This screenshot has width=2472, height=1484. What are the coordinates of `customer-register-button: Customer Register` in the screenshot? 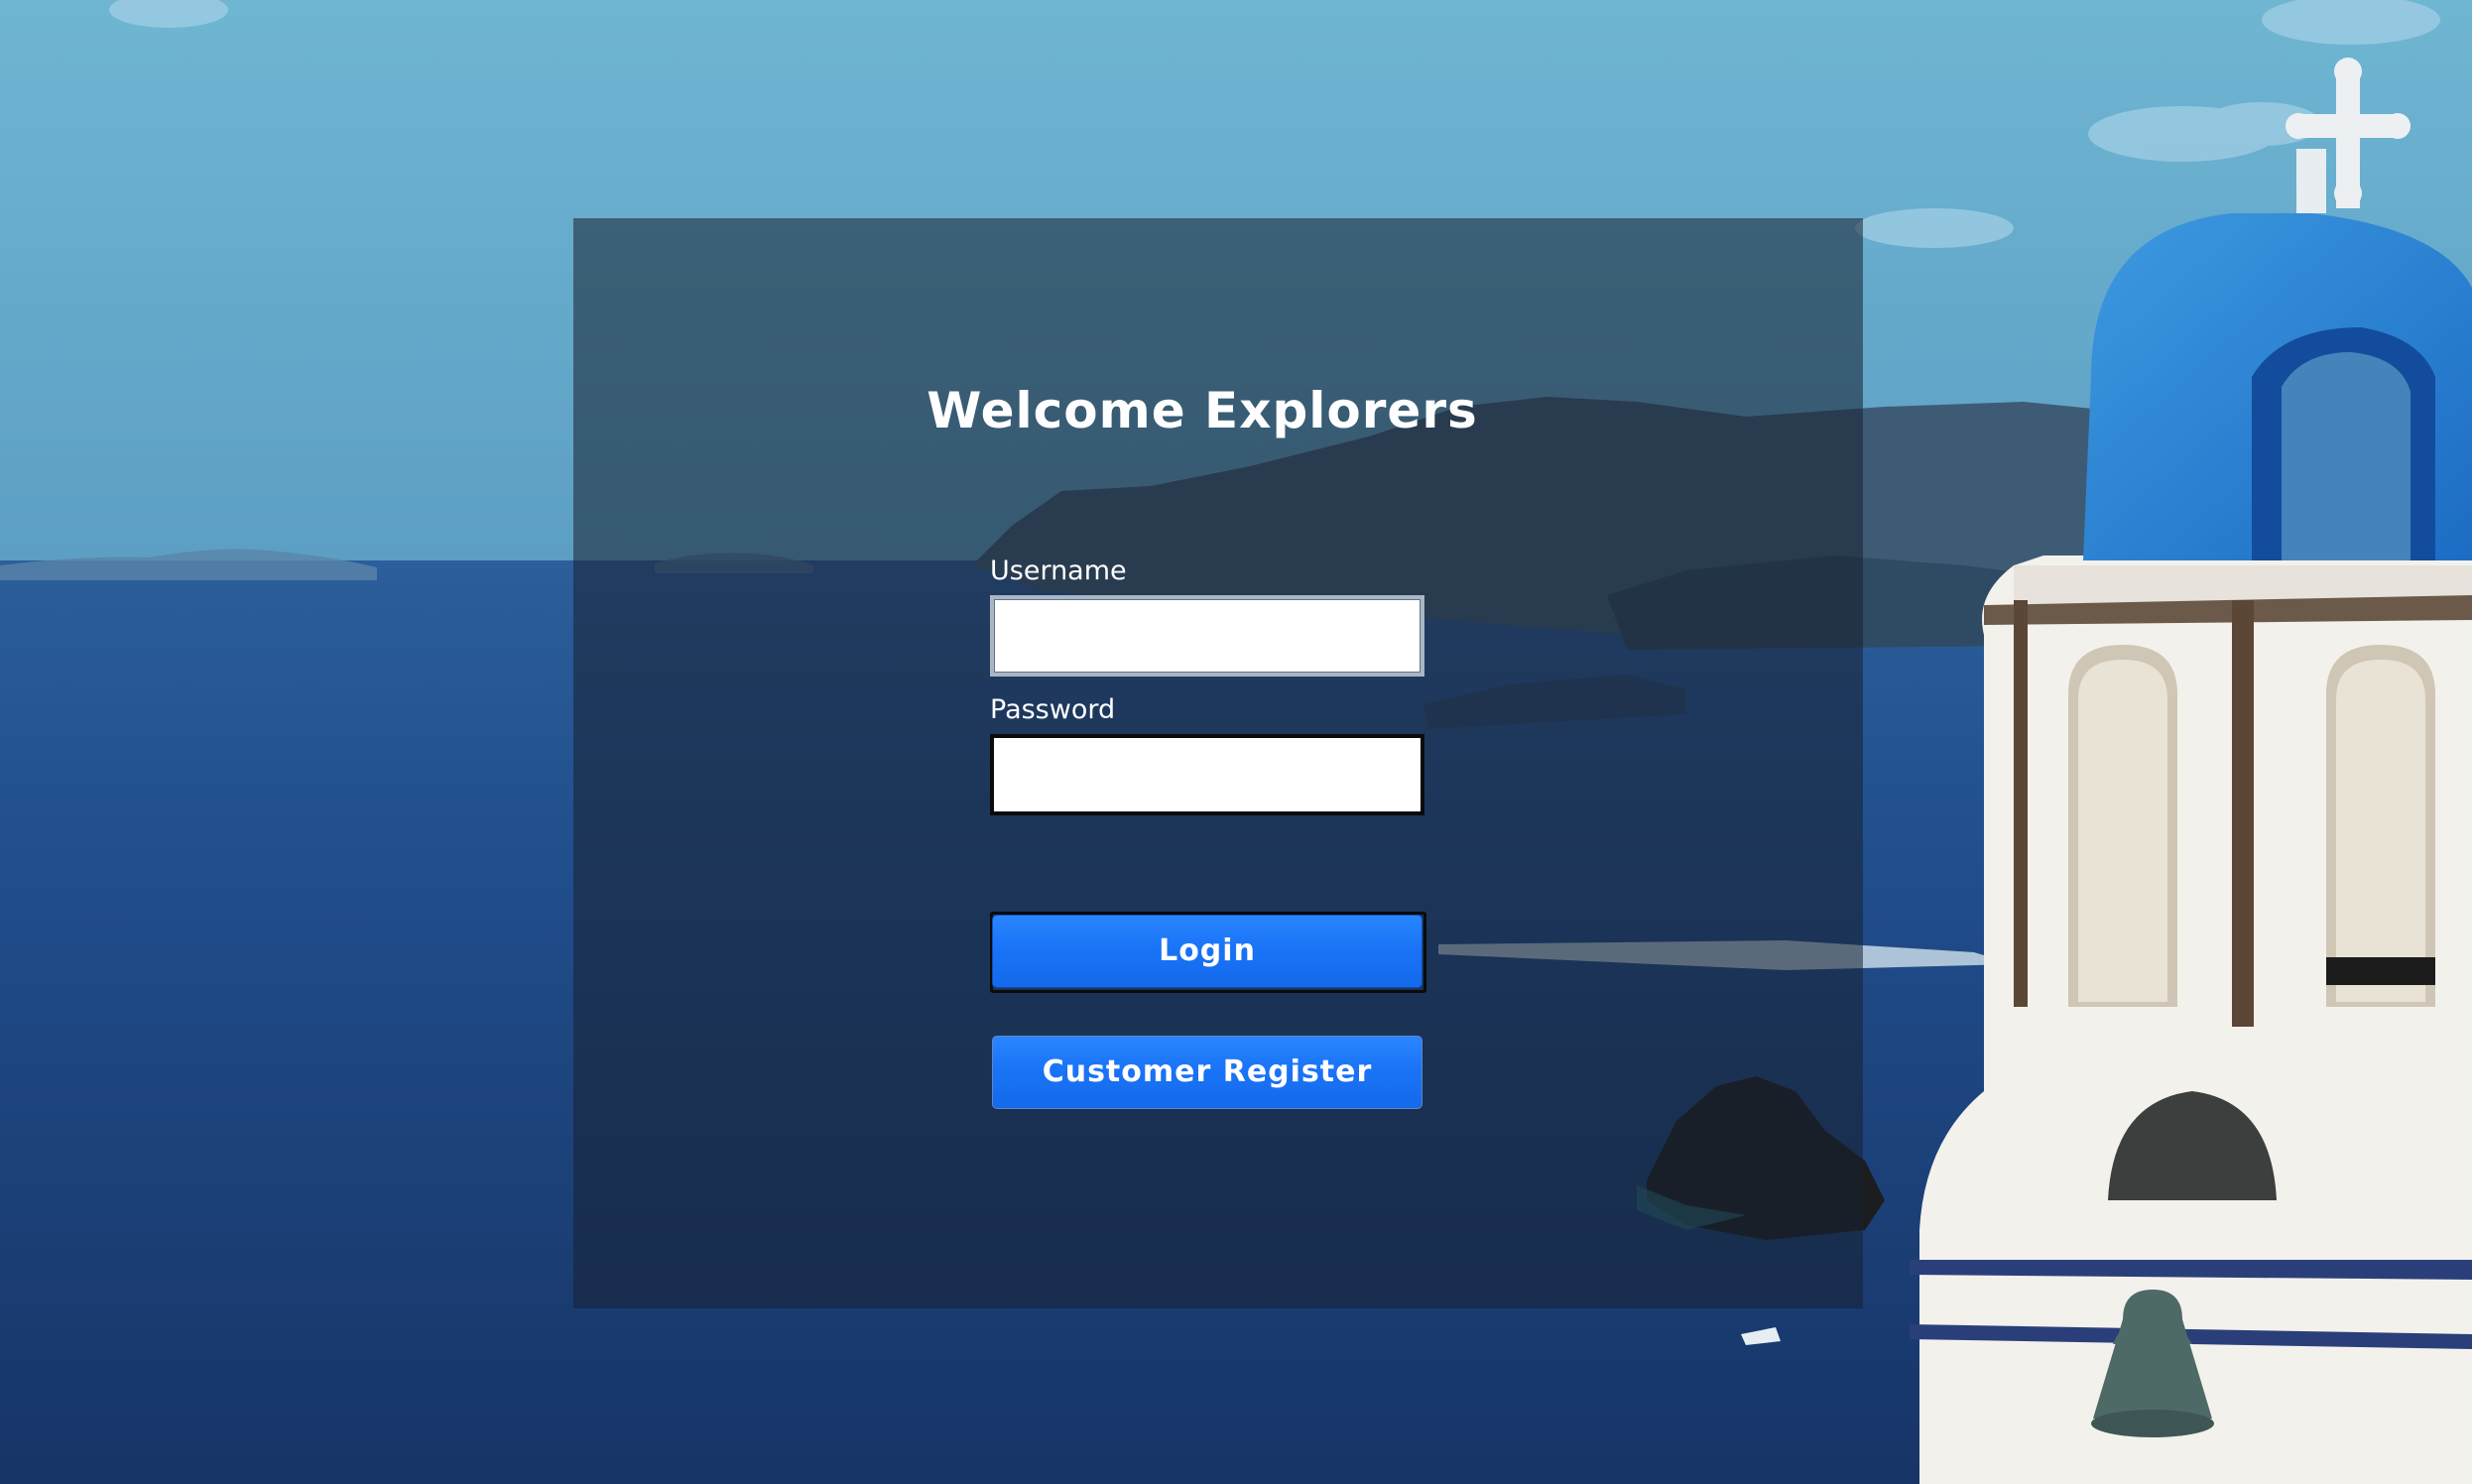 It's located at (1207, 1072).